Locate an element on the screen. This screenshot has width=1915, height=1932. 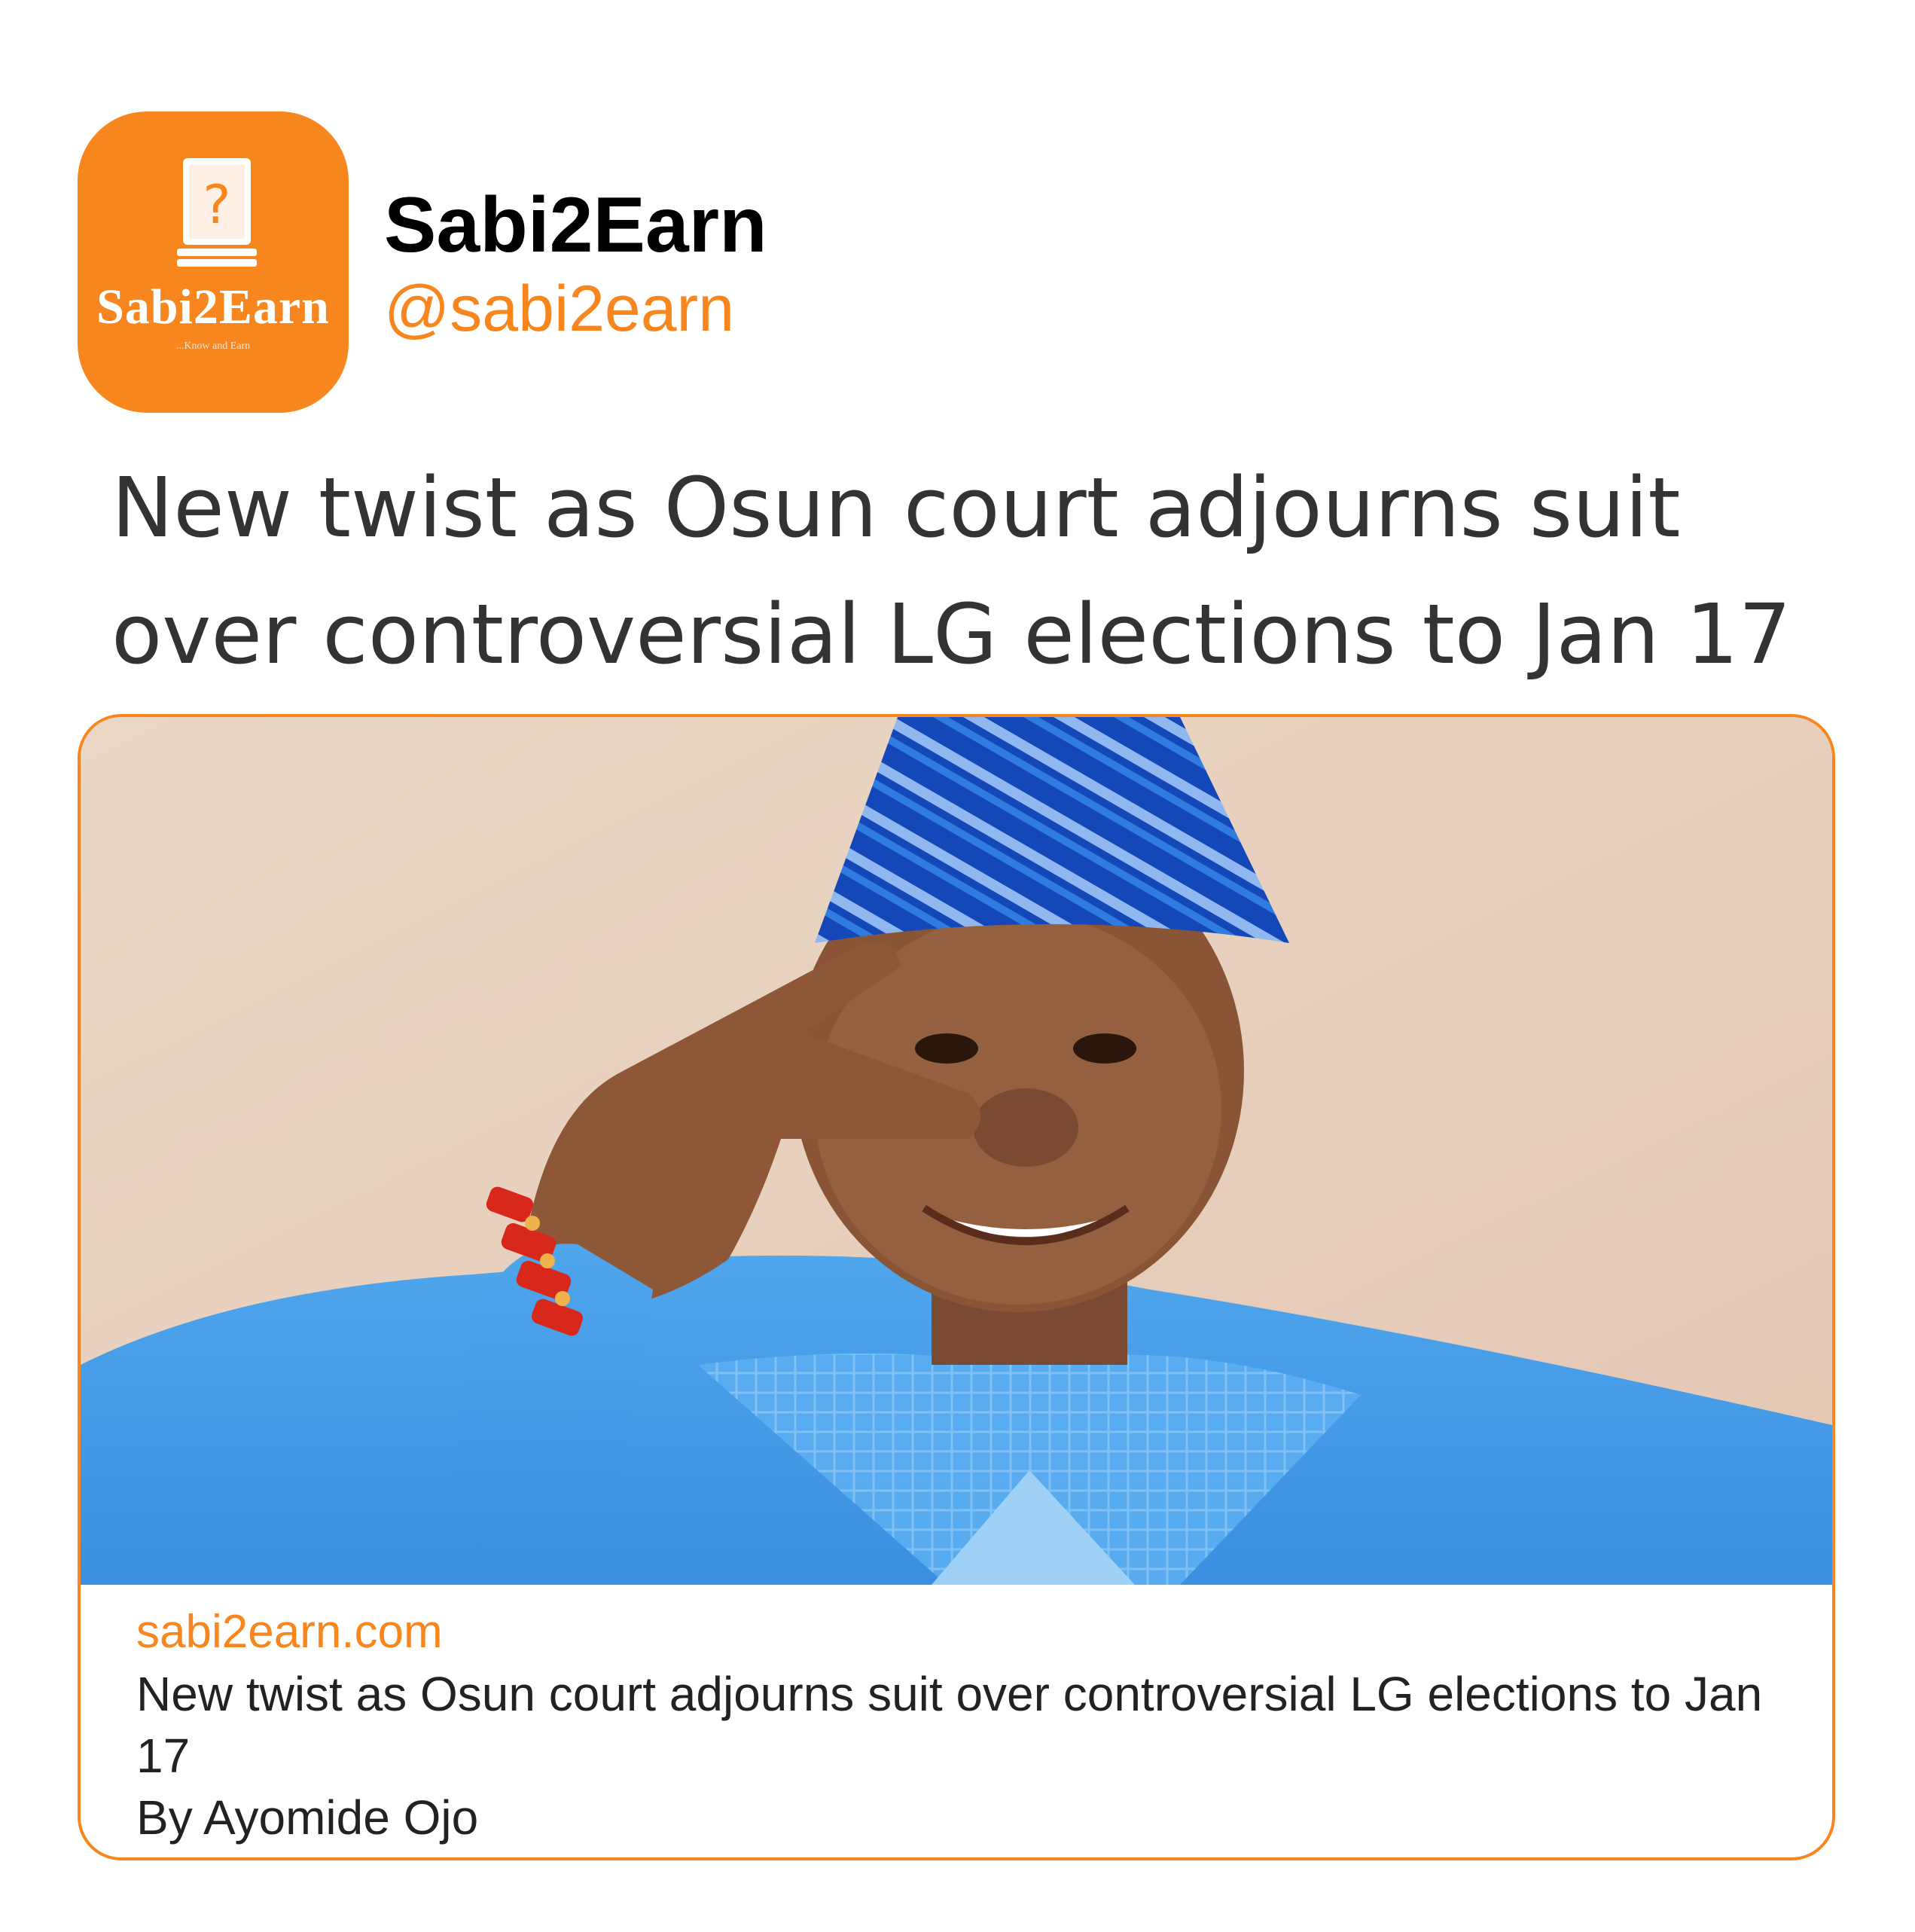
avatar-tagline: ...Know and Earn is located at coordinates (213, 346).